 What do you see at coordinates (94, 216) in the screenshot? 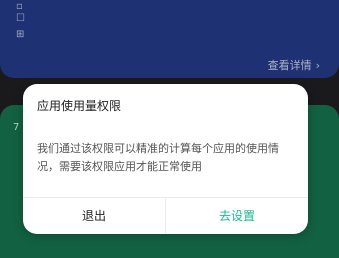
I see `exit-button: 退出` at bounding box center [94, 216].